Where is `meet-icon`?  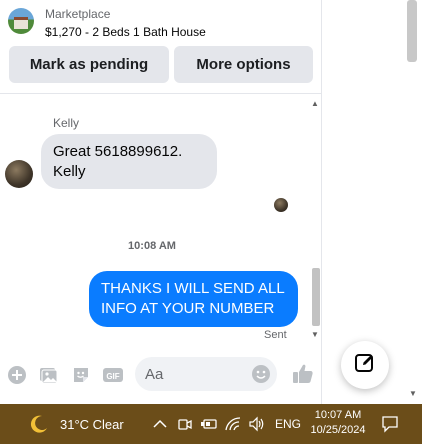 meet-icon is located at coordinates (185, 424).